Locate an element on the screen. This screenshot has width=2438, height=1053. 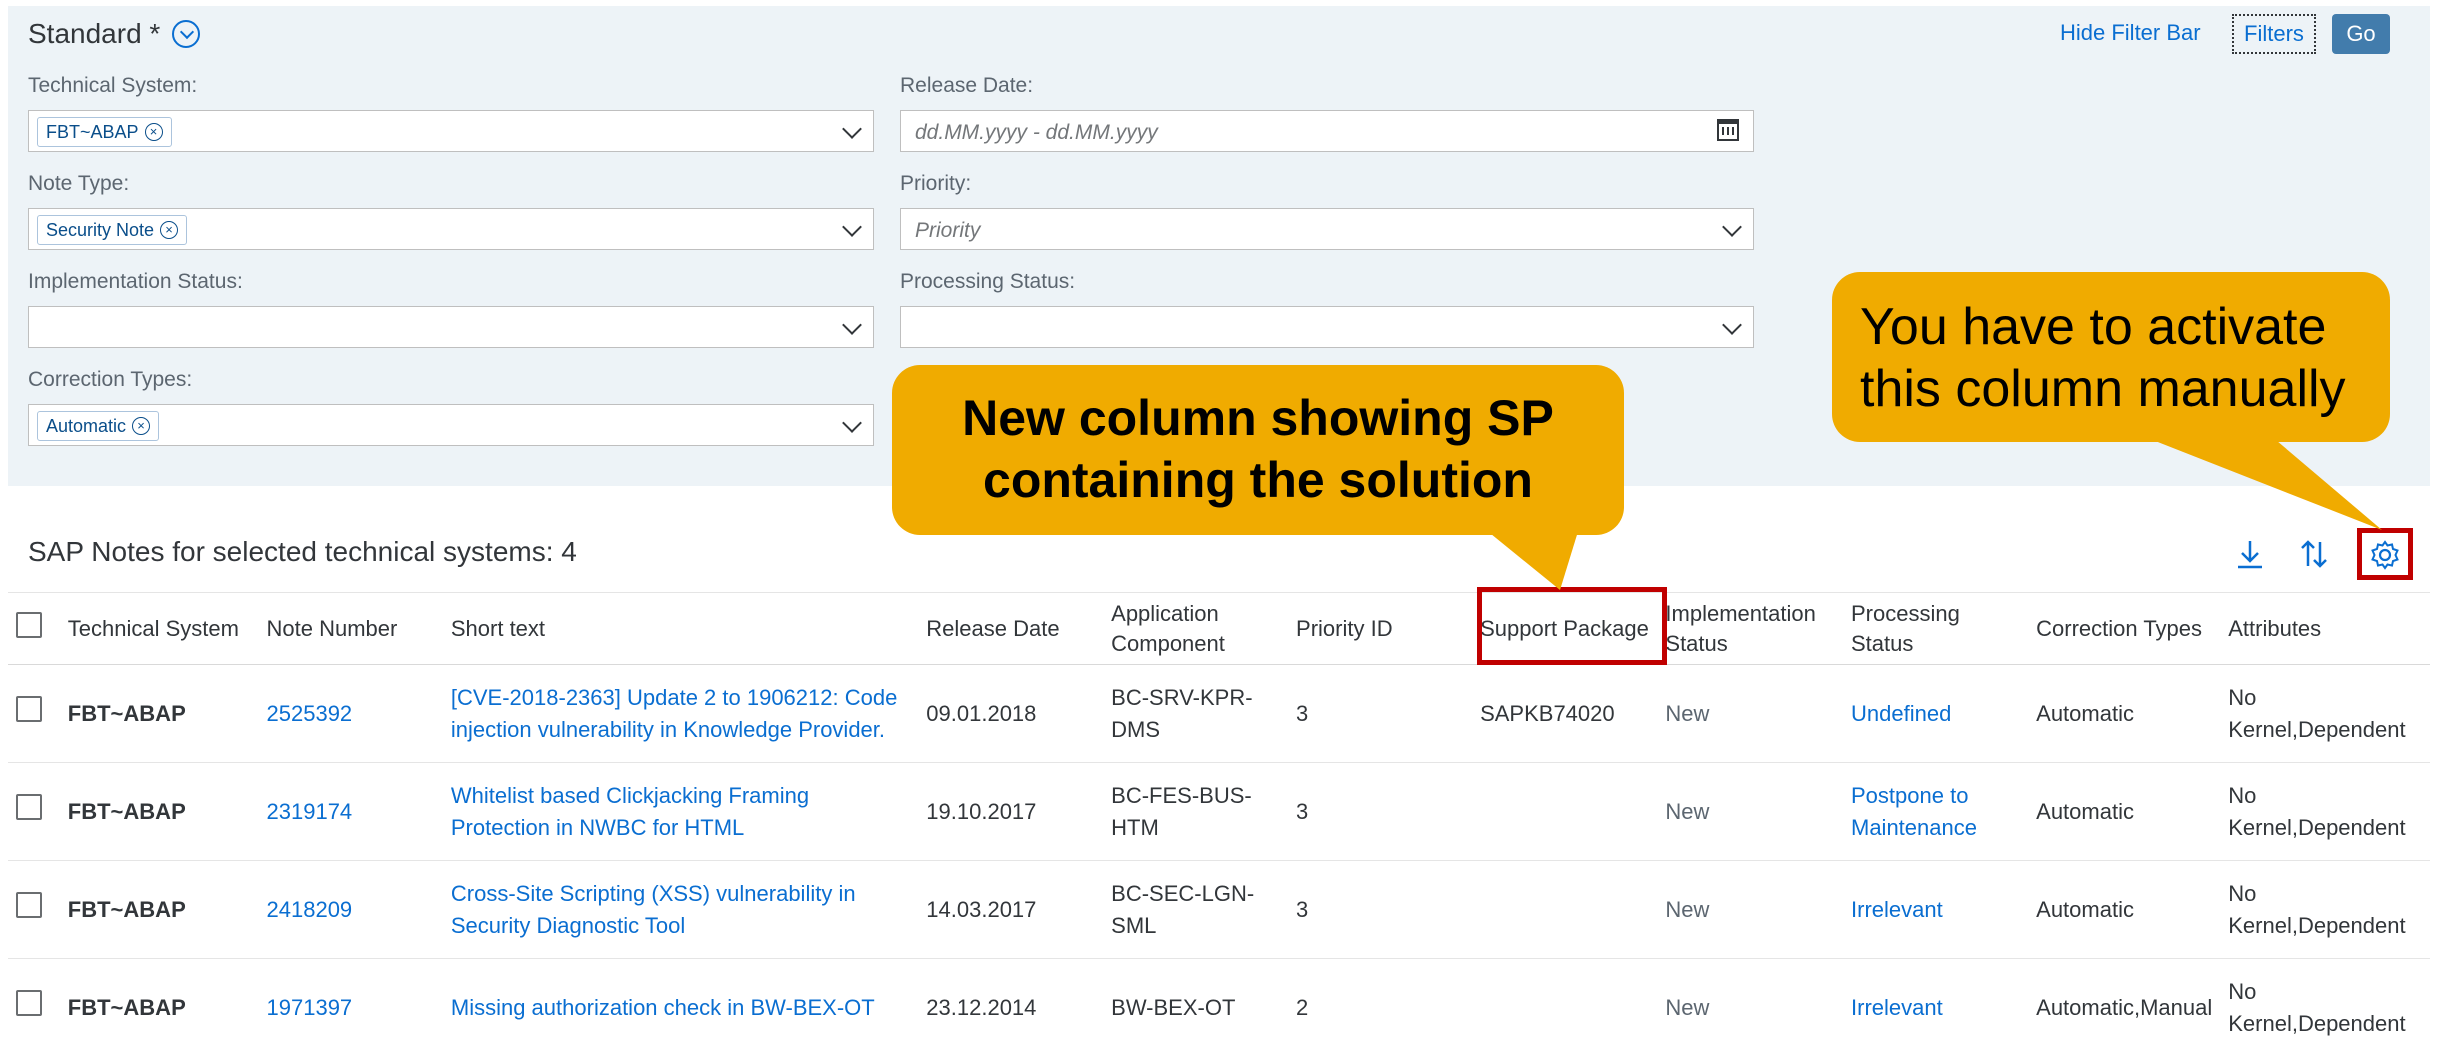
callout-tail-activate is located at coordinates (2261, 482).